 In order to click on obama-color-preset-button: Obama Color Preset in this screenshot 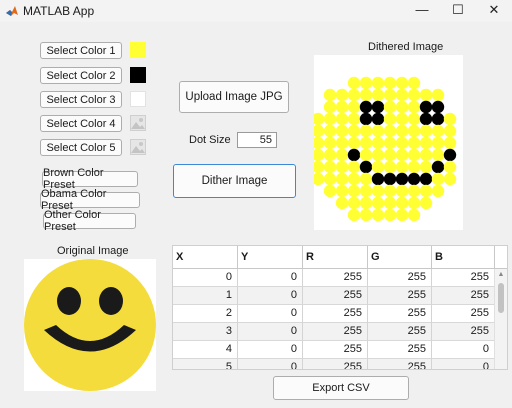, I will do `click(90, 200)`.